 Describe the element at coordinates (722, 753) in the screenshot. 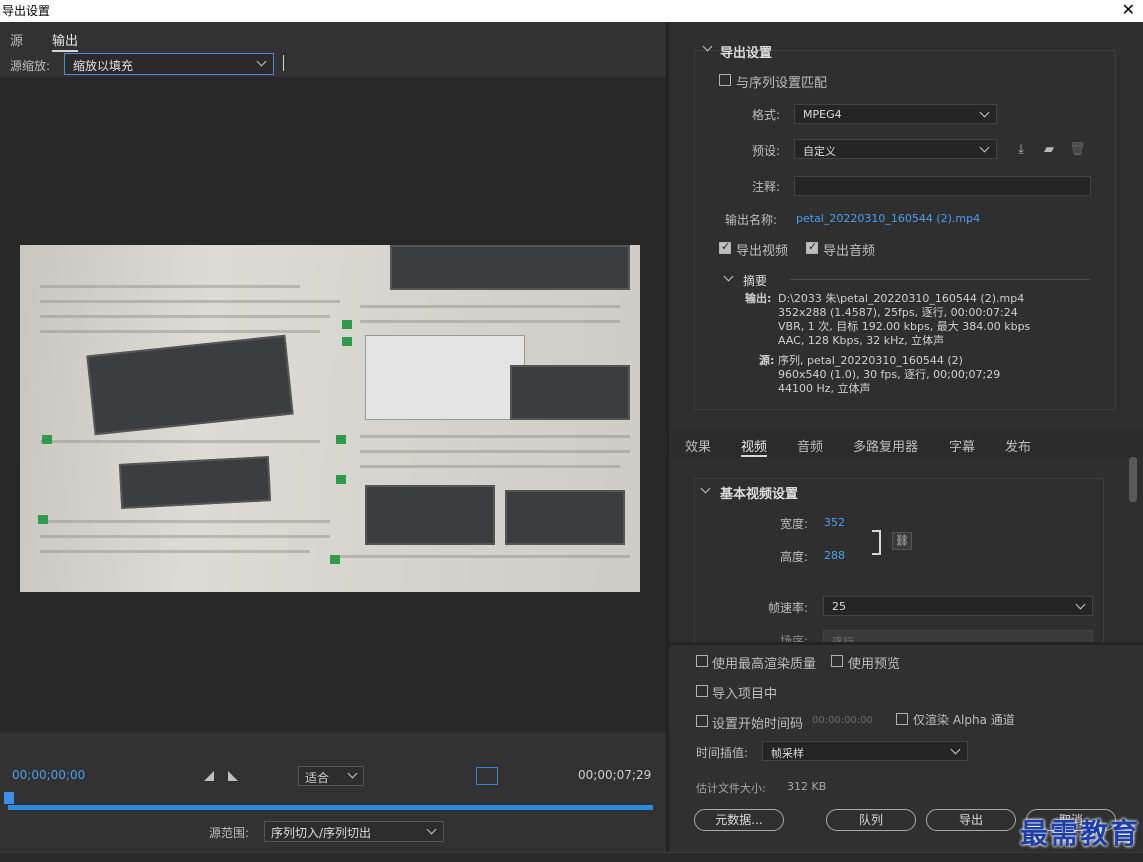

I see `time-interpolation-label: 时间插值:` at that location.